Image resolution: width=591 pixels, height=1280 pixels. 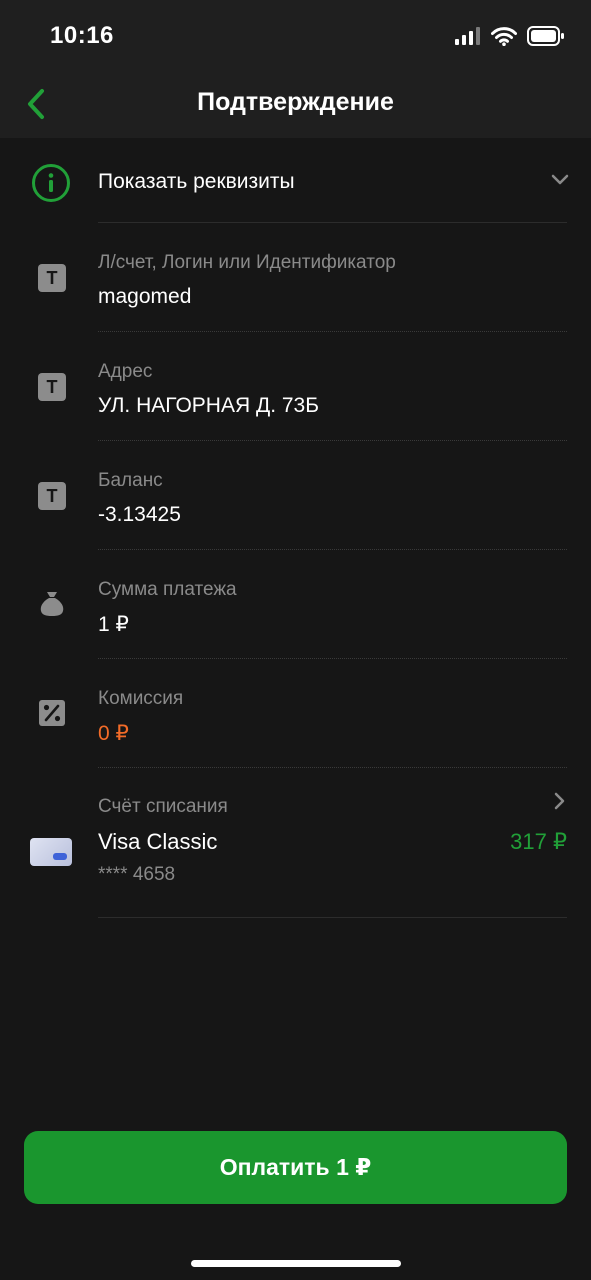 What do you see at coordinates (504, 36) in the screenshot?
I see `wifi-icon` at bounding box center [504, 36].